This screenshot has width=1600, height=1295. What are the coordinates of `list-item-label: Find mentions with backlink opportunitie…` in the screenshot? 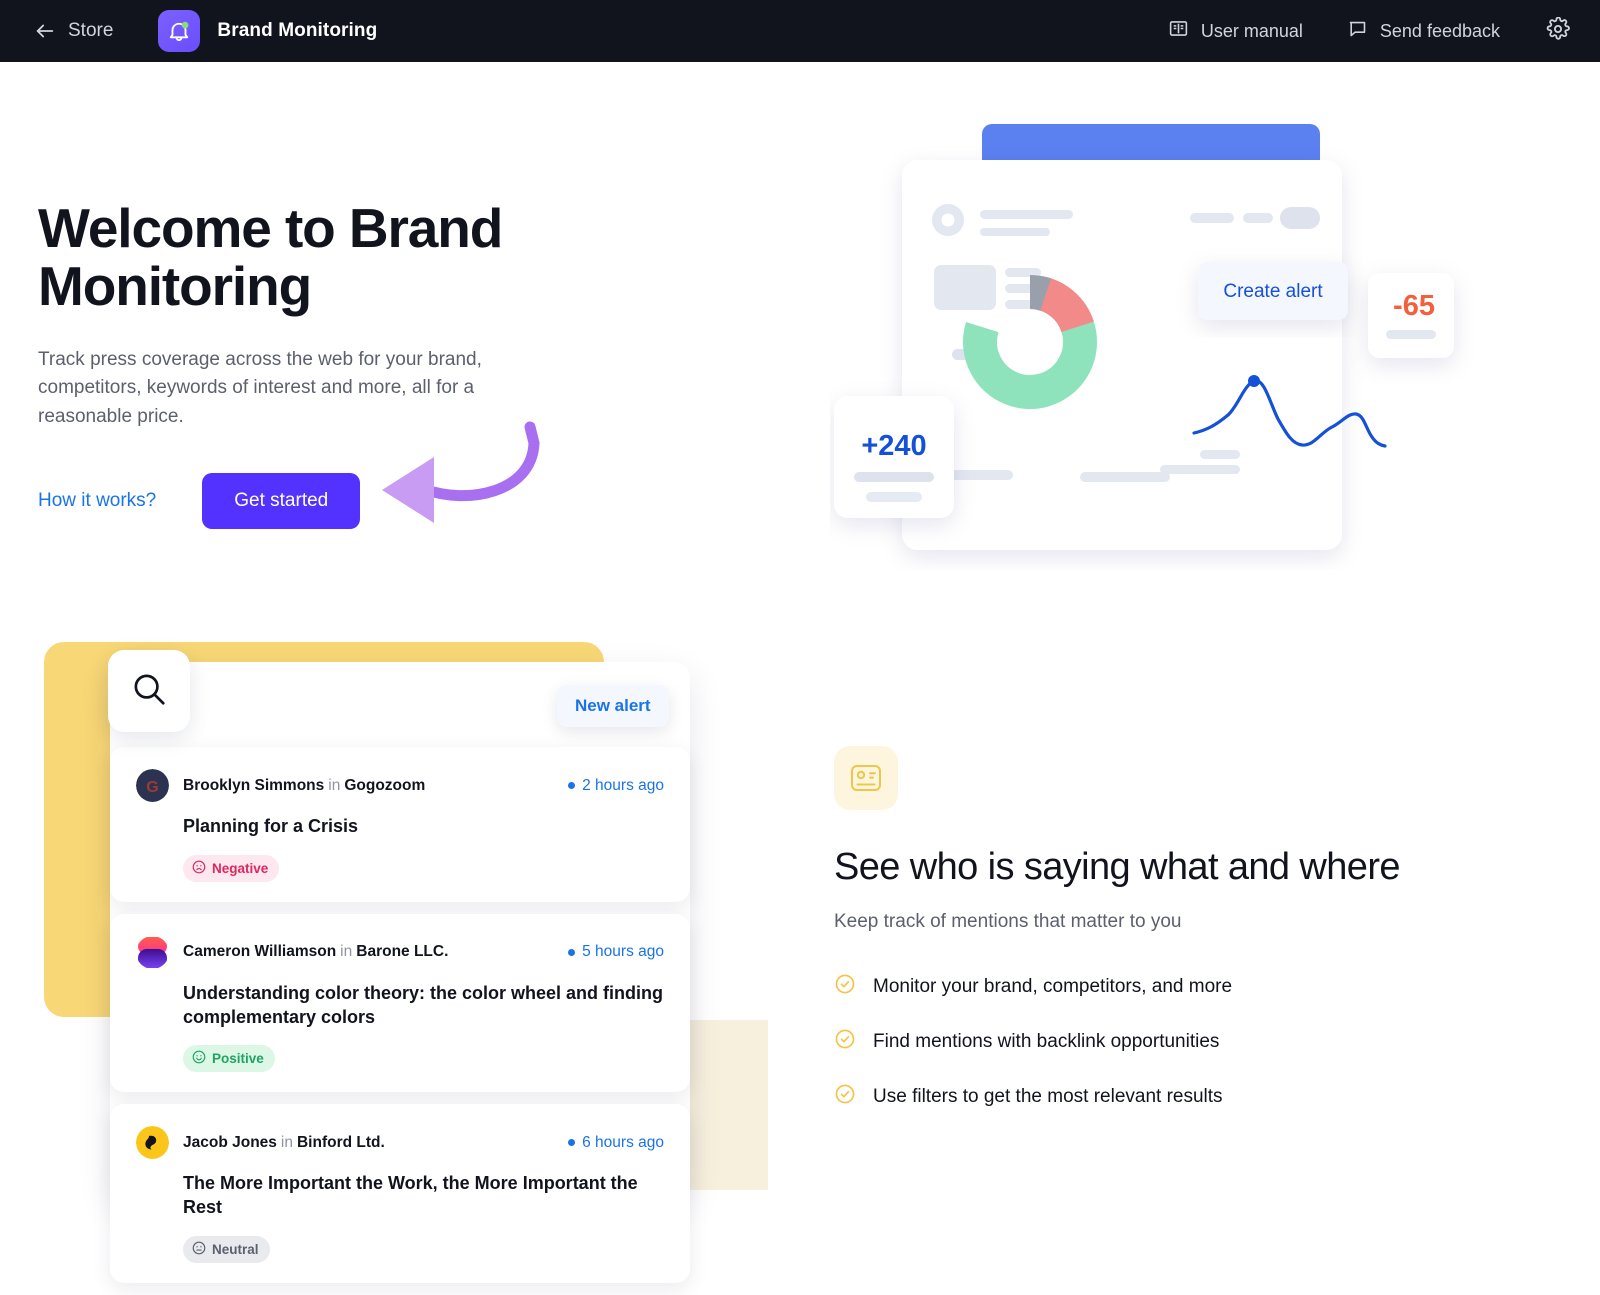 It's located at (1046, 1041).